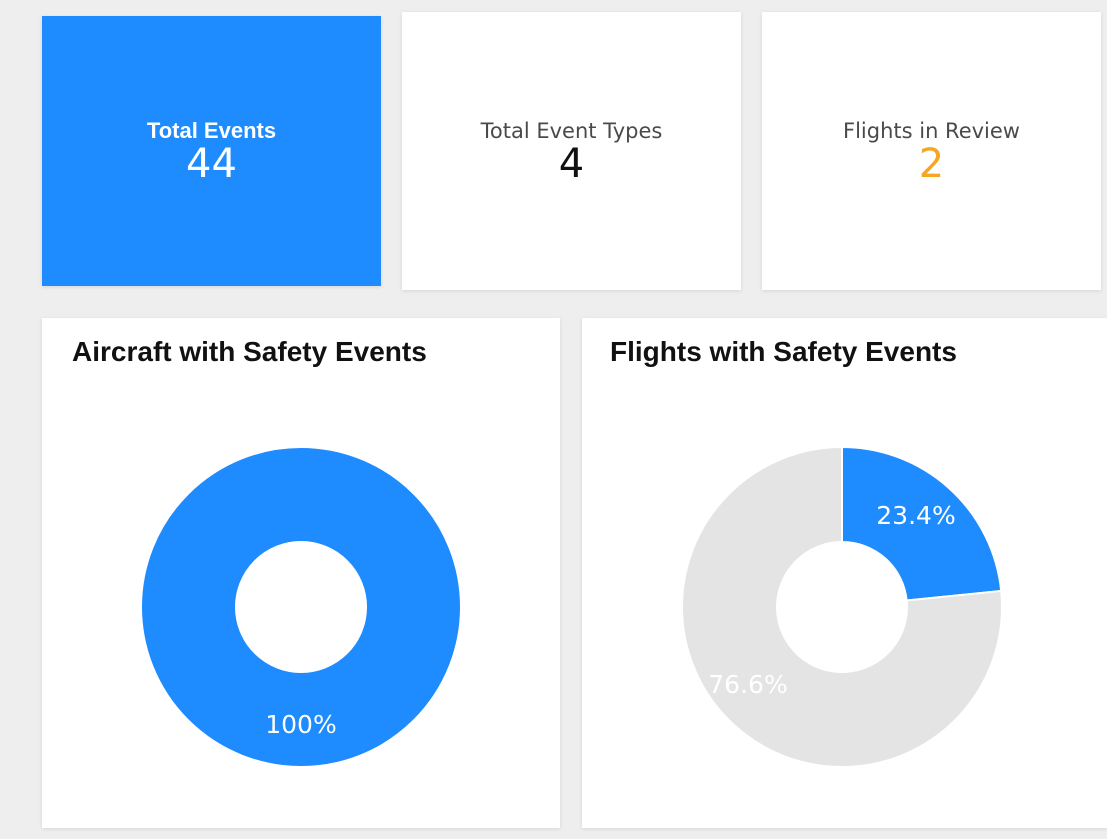 The image size is (1107, 839). Describe the element at coordinates (301, 607) in the screenshot. I see `aircraft-donut-chart: 100%` at that location.